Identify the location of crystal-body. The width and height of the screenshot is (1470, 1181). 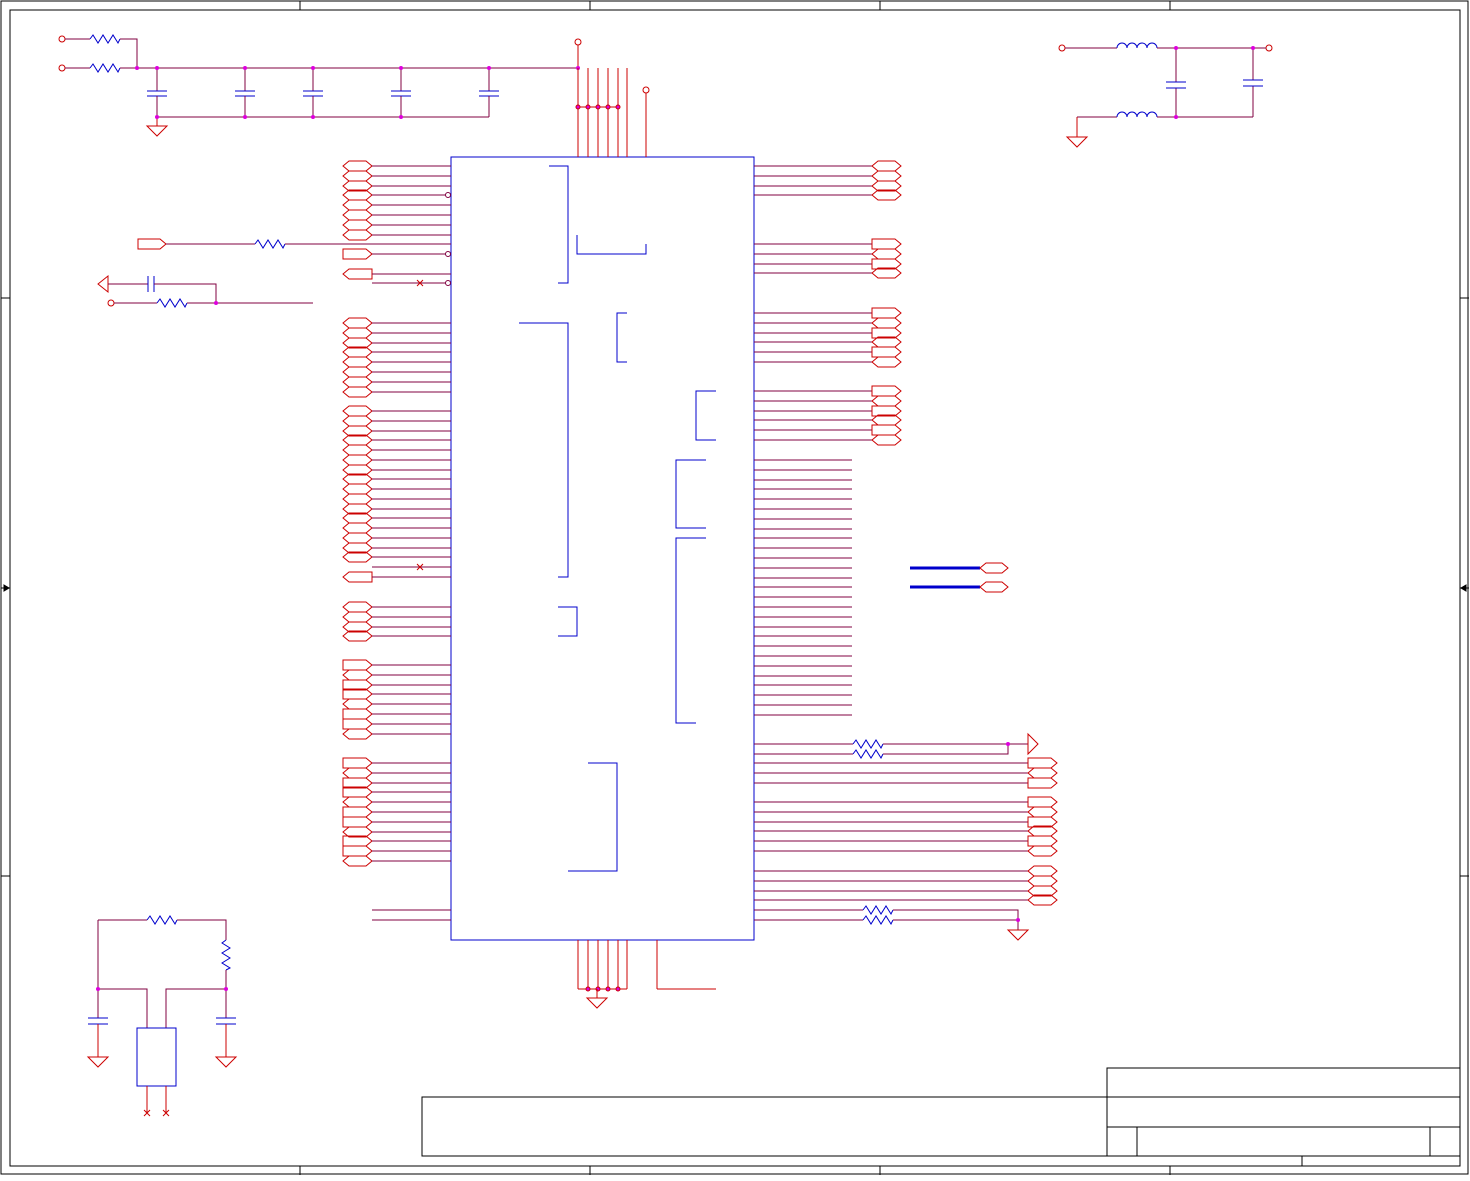
(156, 1057).